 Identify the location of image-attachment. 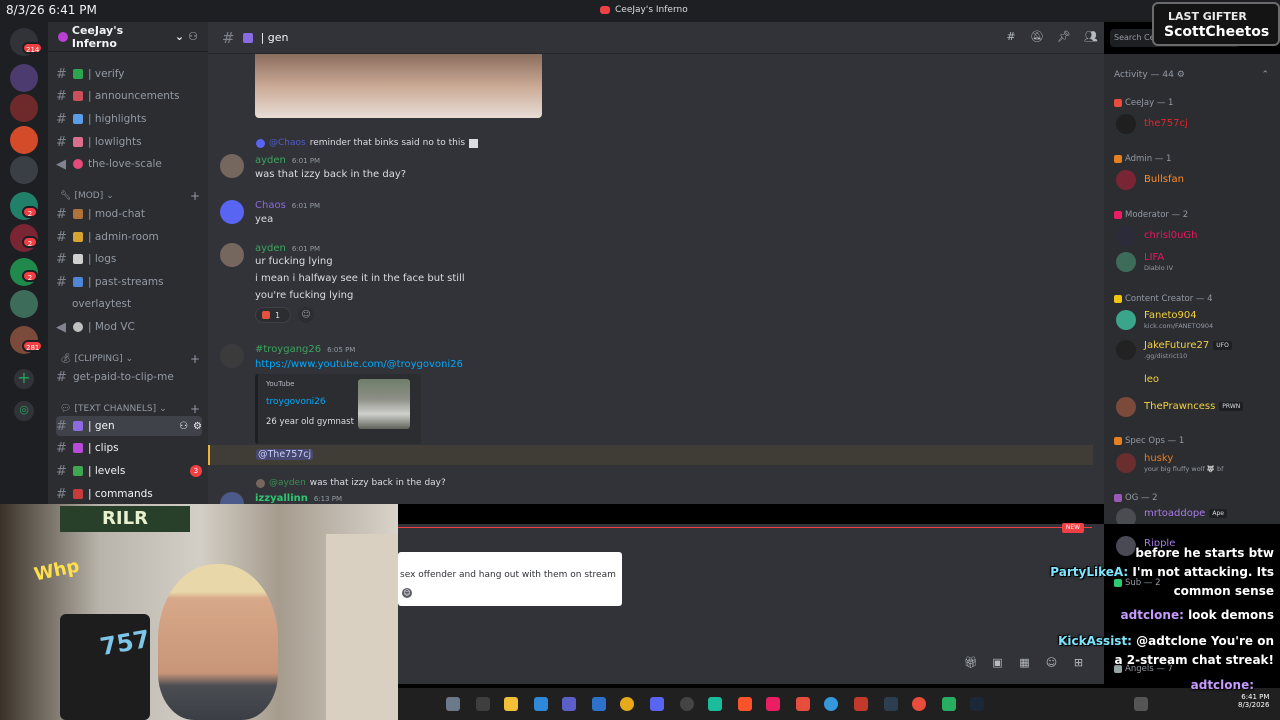
(398, 86).